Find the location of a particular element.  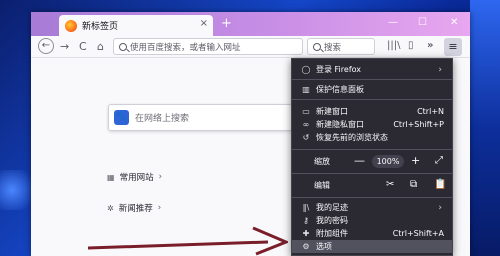

menu-zoom-row: 缩放 — 100% + ⤢ is located at coordinates (372, 161).